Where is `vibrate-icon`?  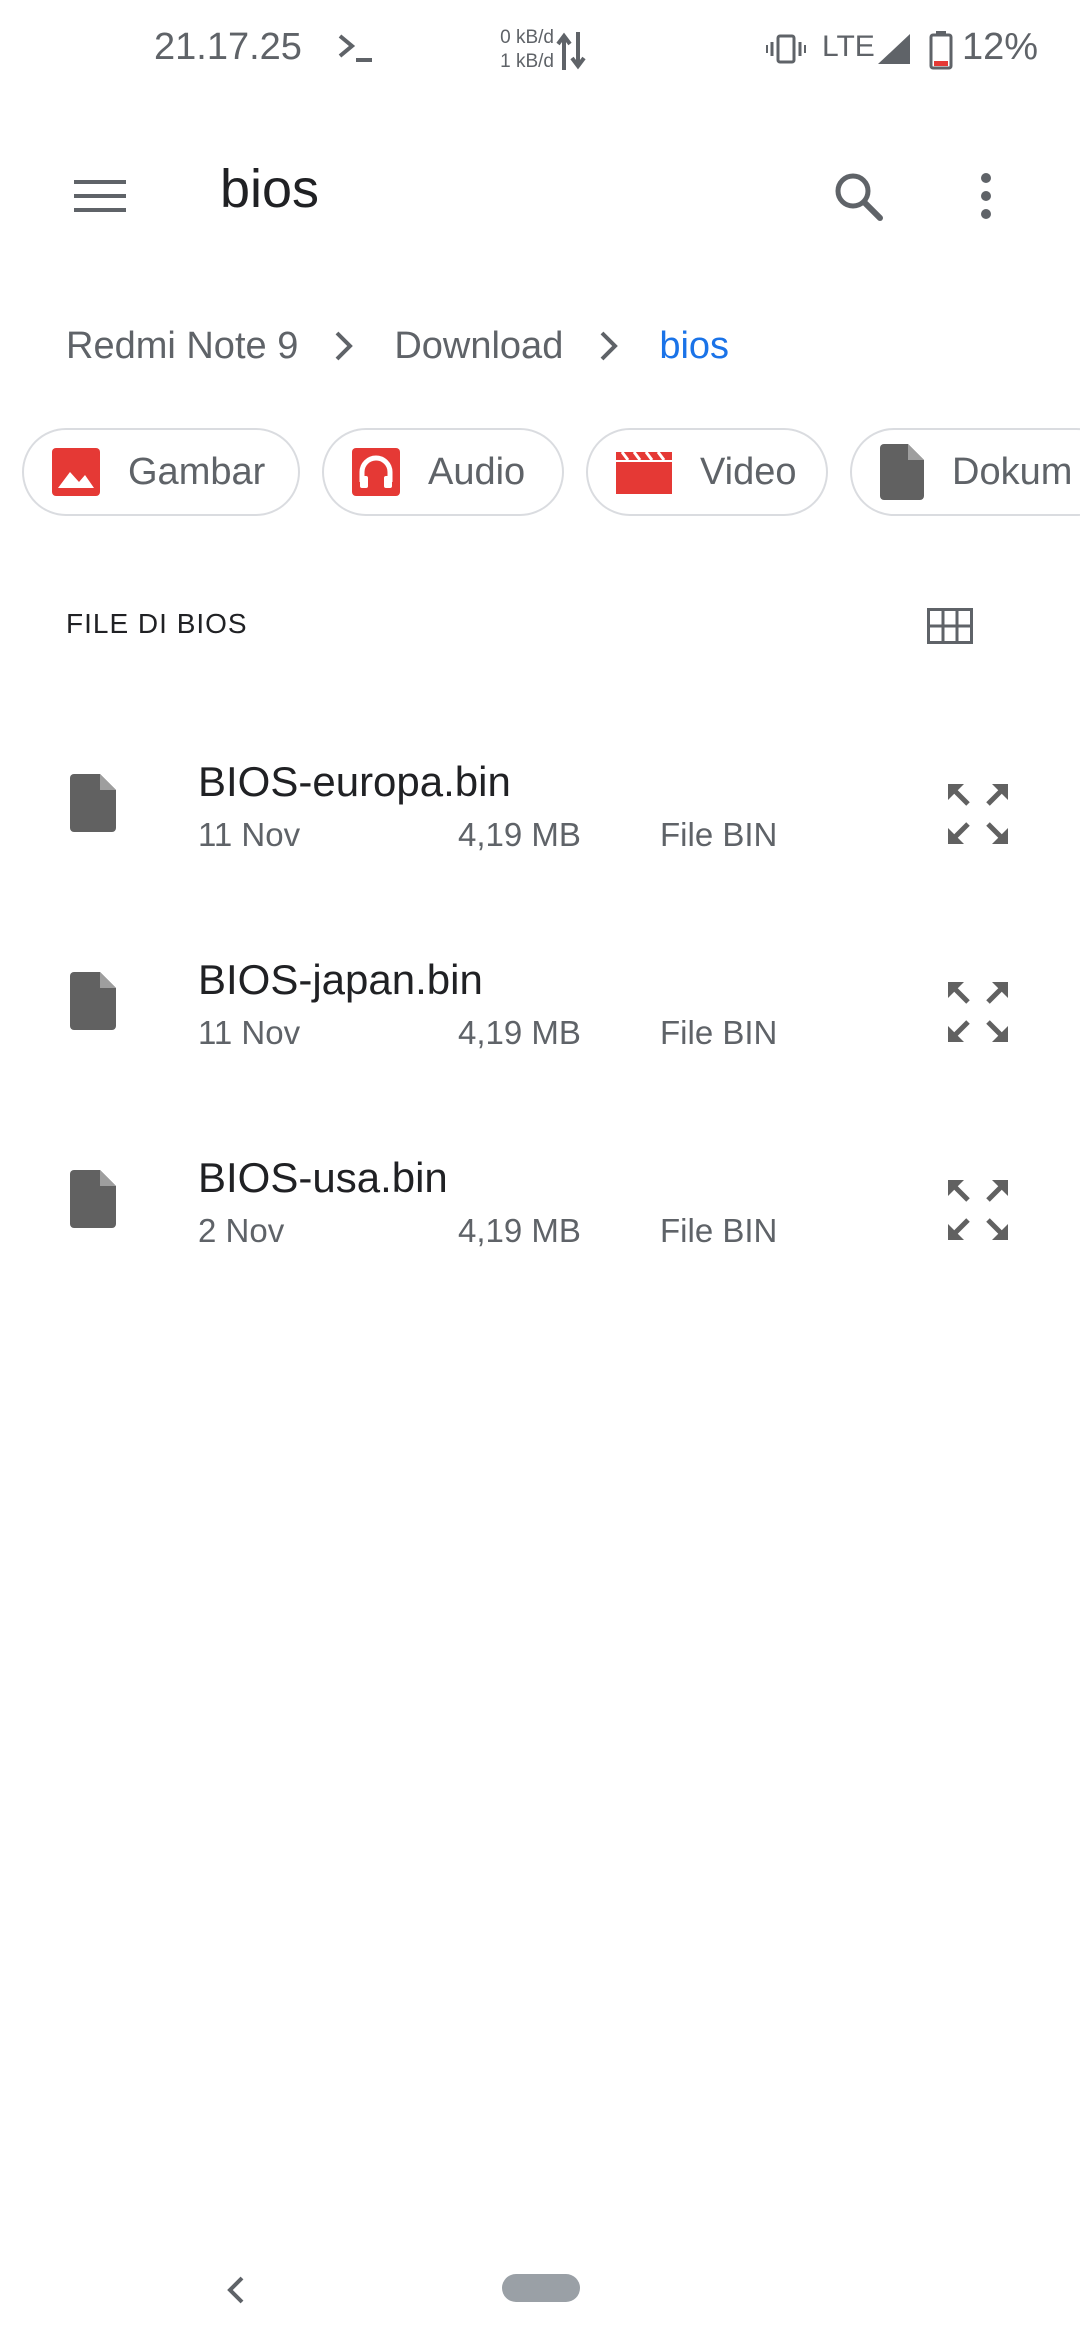
vibrate-icon is located at coordinates (786, 49).